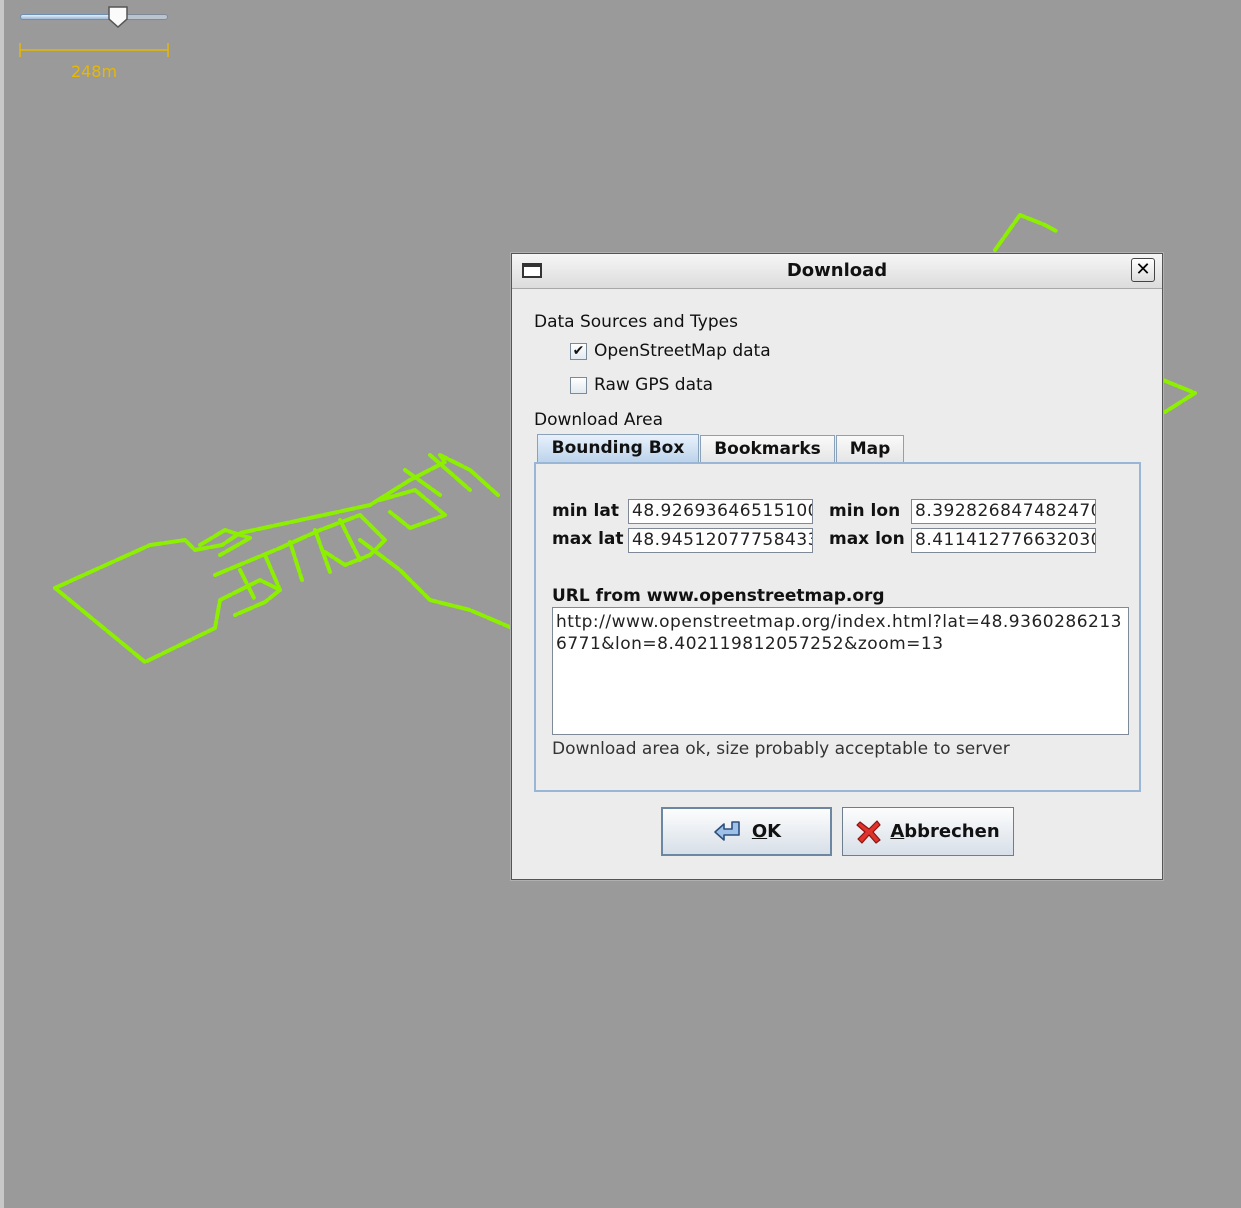 The width and height of the screenshot is (1241, 1208). Describe the element at coordinates (865, 511) in the screenshot. I see `min-lon-label: min lon` at that location.